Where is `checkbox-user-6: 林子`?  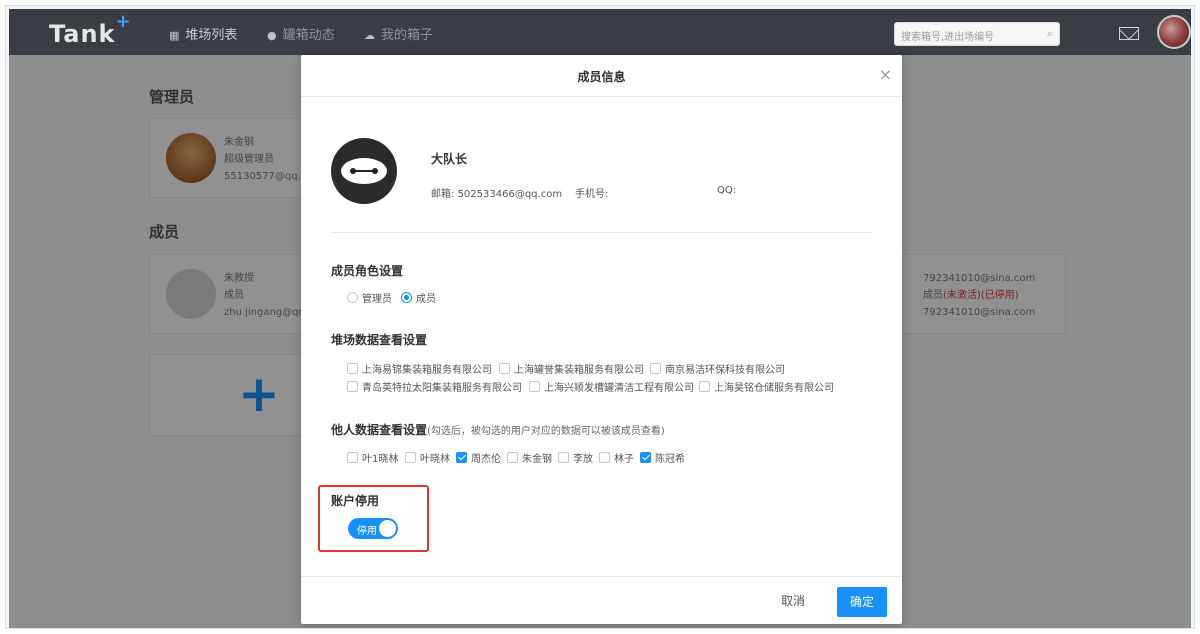 checkbox-user-6: 林子 is located at coordinates (616, 457).